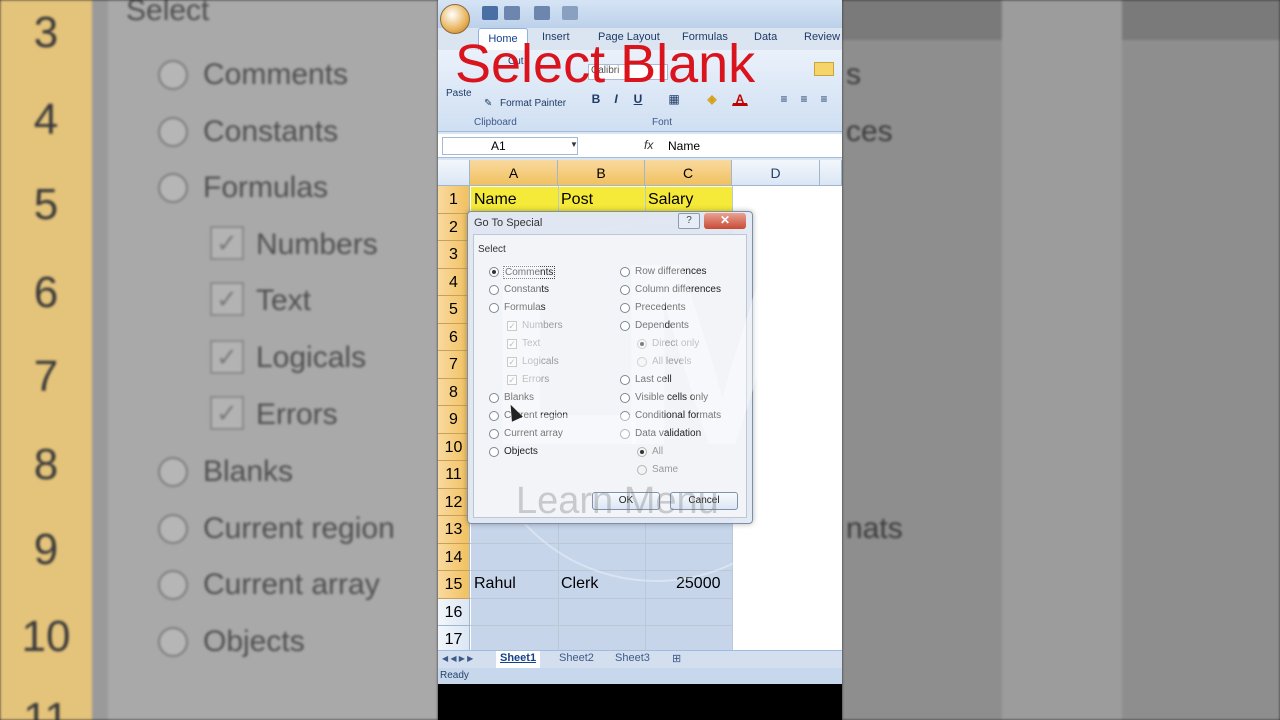  Describe the element at coordinates (454, 612) in the screenshot. I see `row-header: 16` at that location.